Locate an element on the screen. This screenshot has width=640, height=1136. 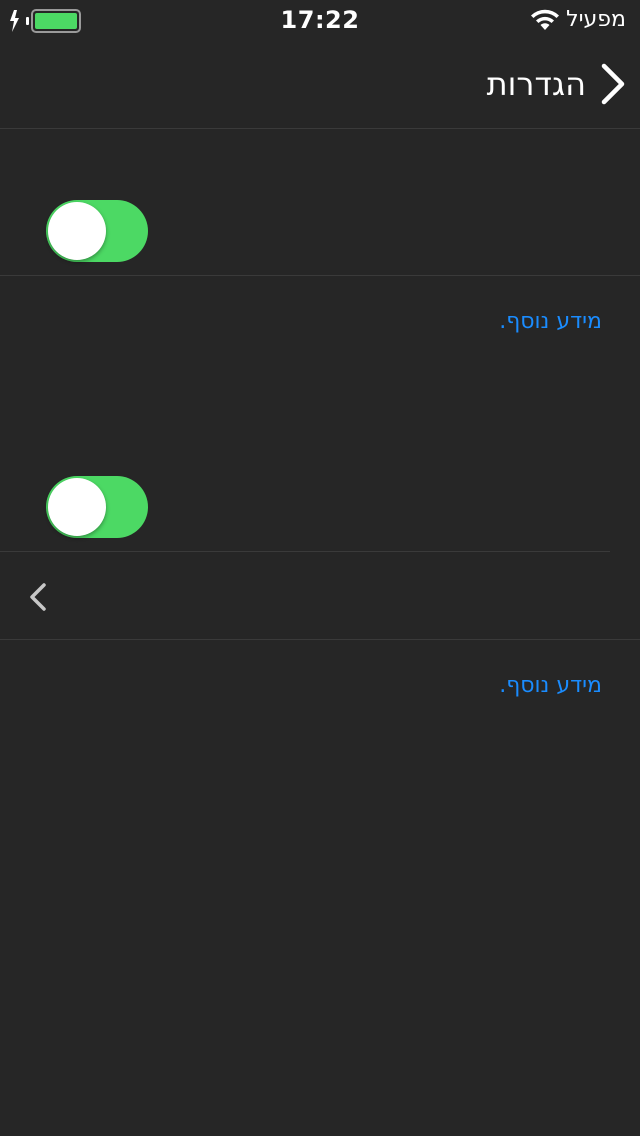
more-info-link-2: מידע נוסף. is located at coordinates (550, 685).